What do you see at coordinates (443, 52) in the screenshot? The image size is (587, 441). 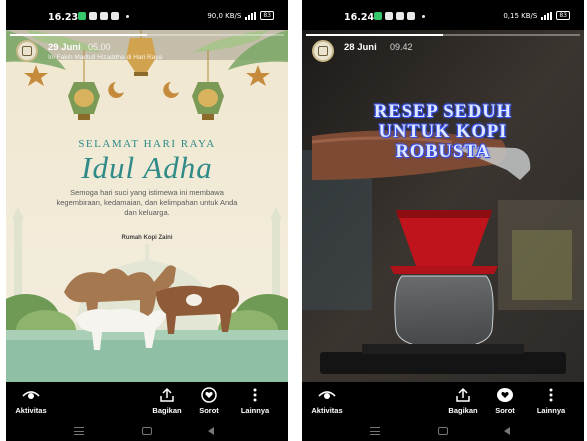 I see `story-header: 28 Juni 09.42` at bounding box center [443, 52].